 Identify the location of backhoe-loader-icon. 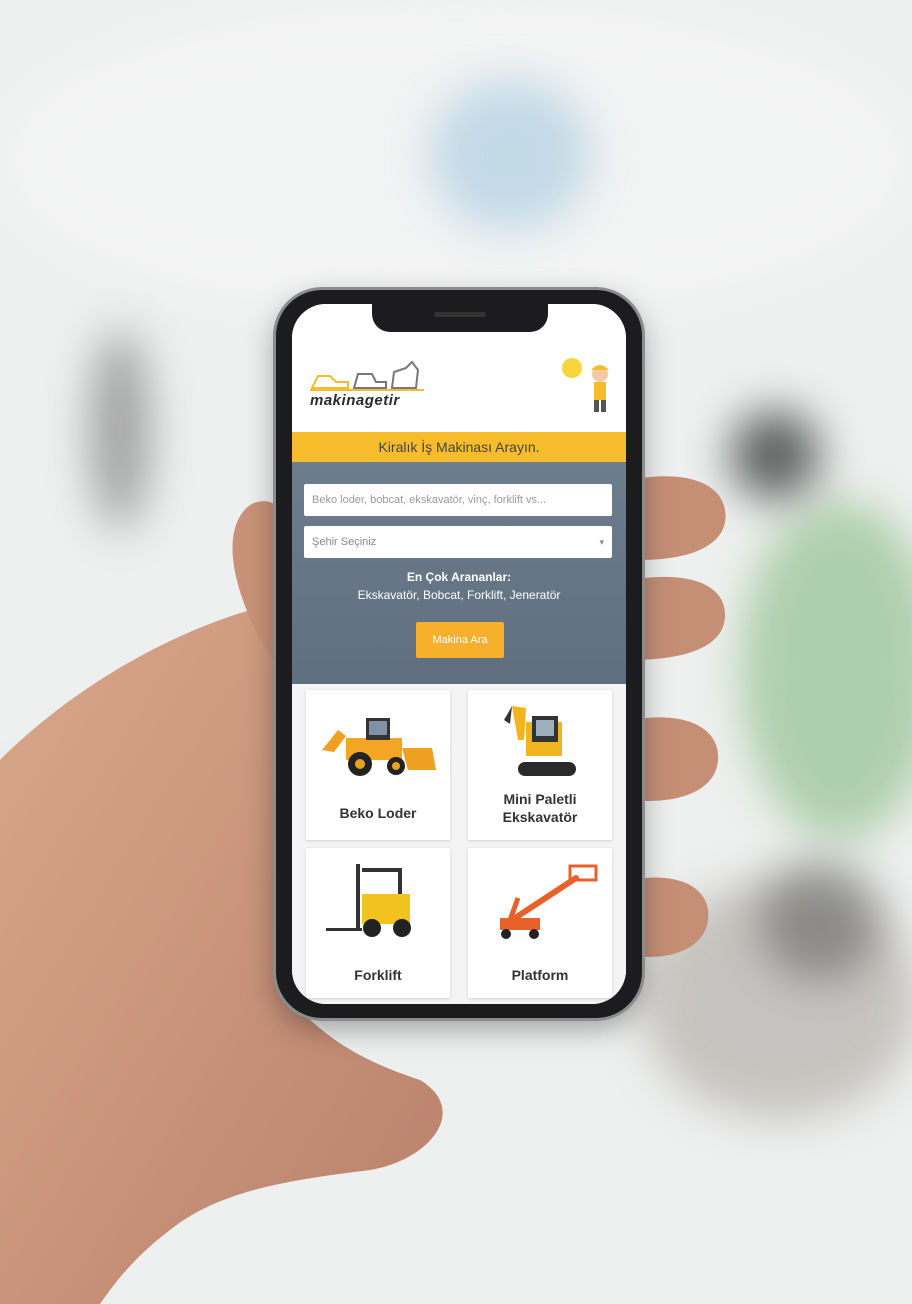
(379, 747).